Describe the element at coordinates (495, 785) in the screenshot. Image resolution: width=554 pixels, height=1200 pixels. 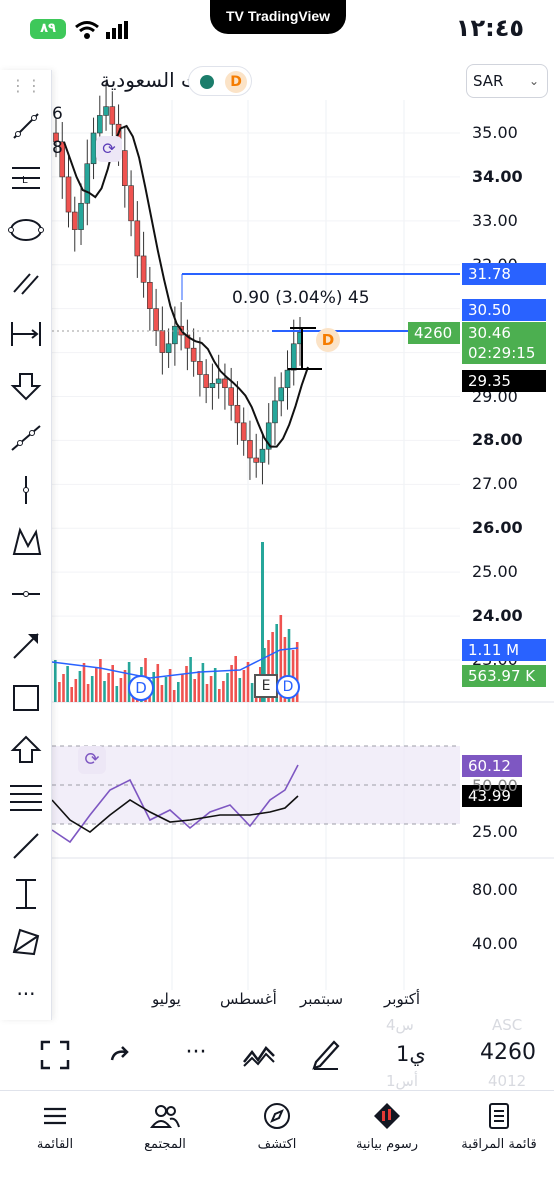
I see `rsi-level-mid: 50.00` at that location.